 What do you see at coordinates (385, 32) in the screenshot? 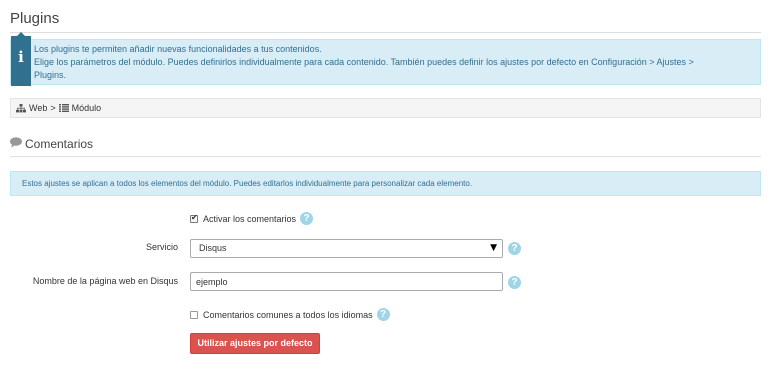
I see `title-divider` at bounding box center [385, 32].